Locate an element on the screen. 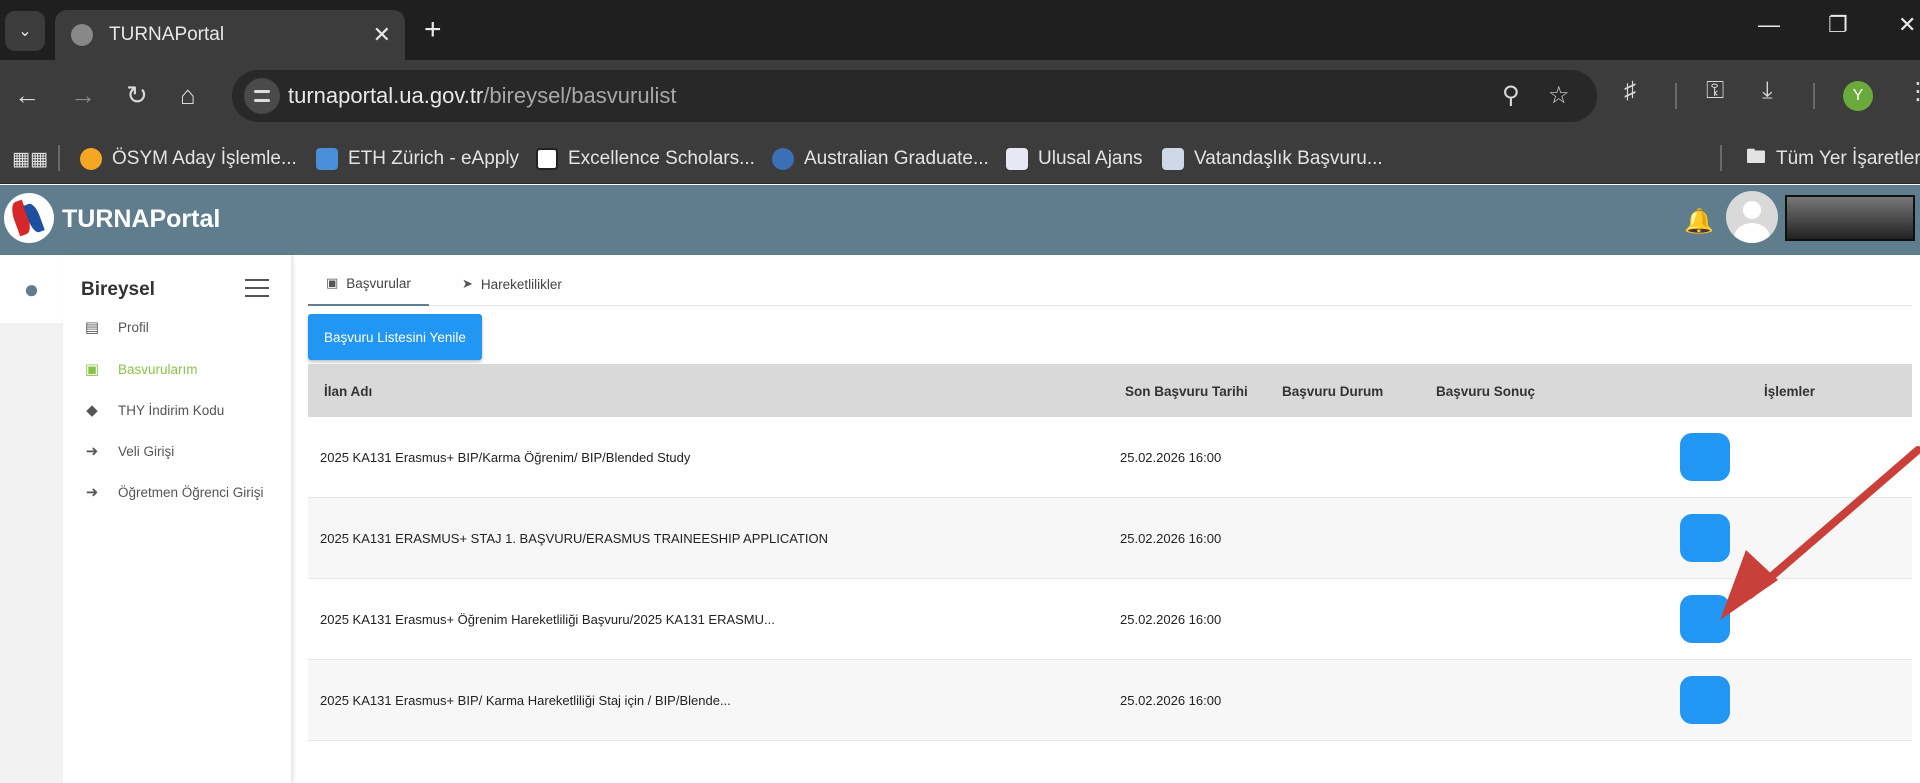 The height and width of the screenshot is (783, 1920). icon-rail: ● is located at coordinates (31, 519).